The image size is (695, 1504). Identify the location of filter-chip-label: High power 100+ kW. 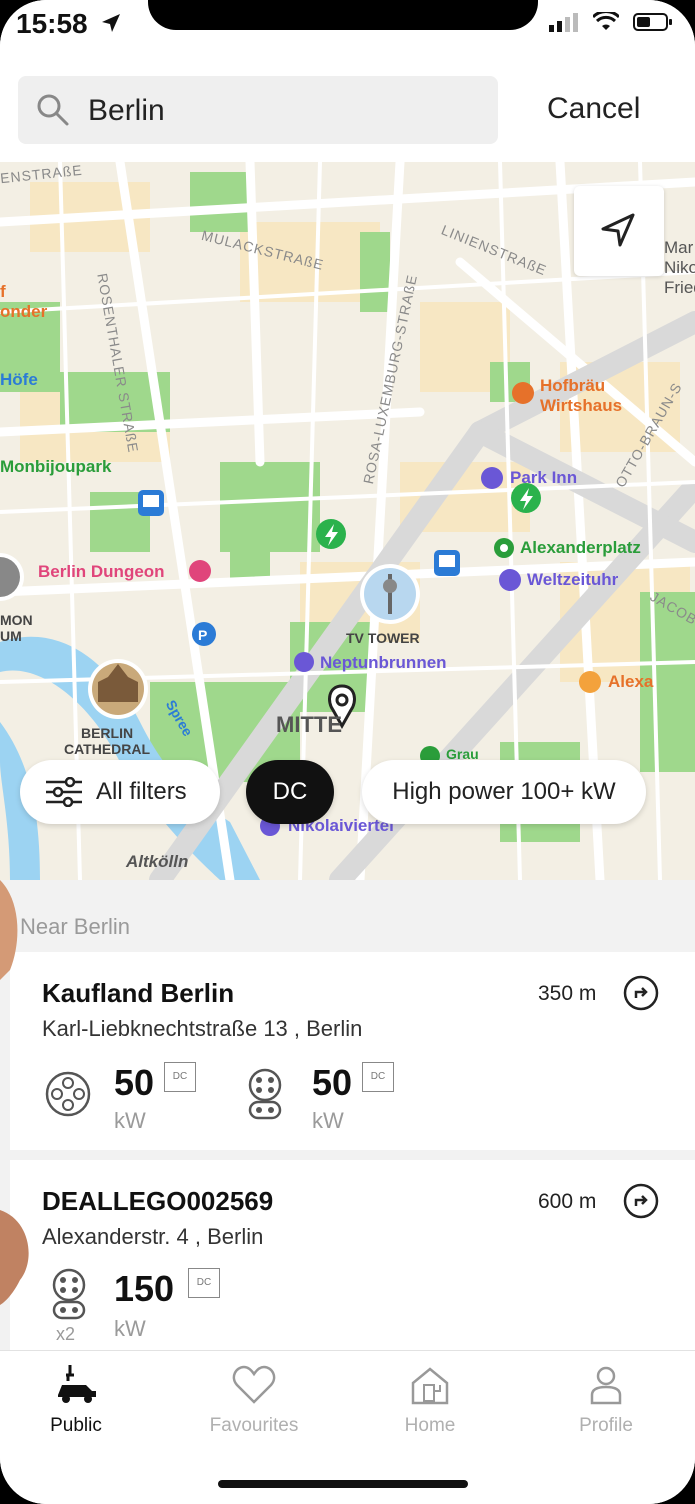
(504, 791).